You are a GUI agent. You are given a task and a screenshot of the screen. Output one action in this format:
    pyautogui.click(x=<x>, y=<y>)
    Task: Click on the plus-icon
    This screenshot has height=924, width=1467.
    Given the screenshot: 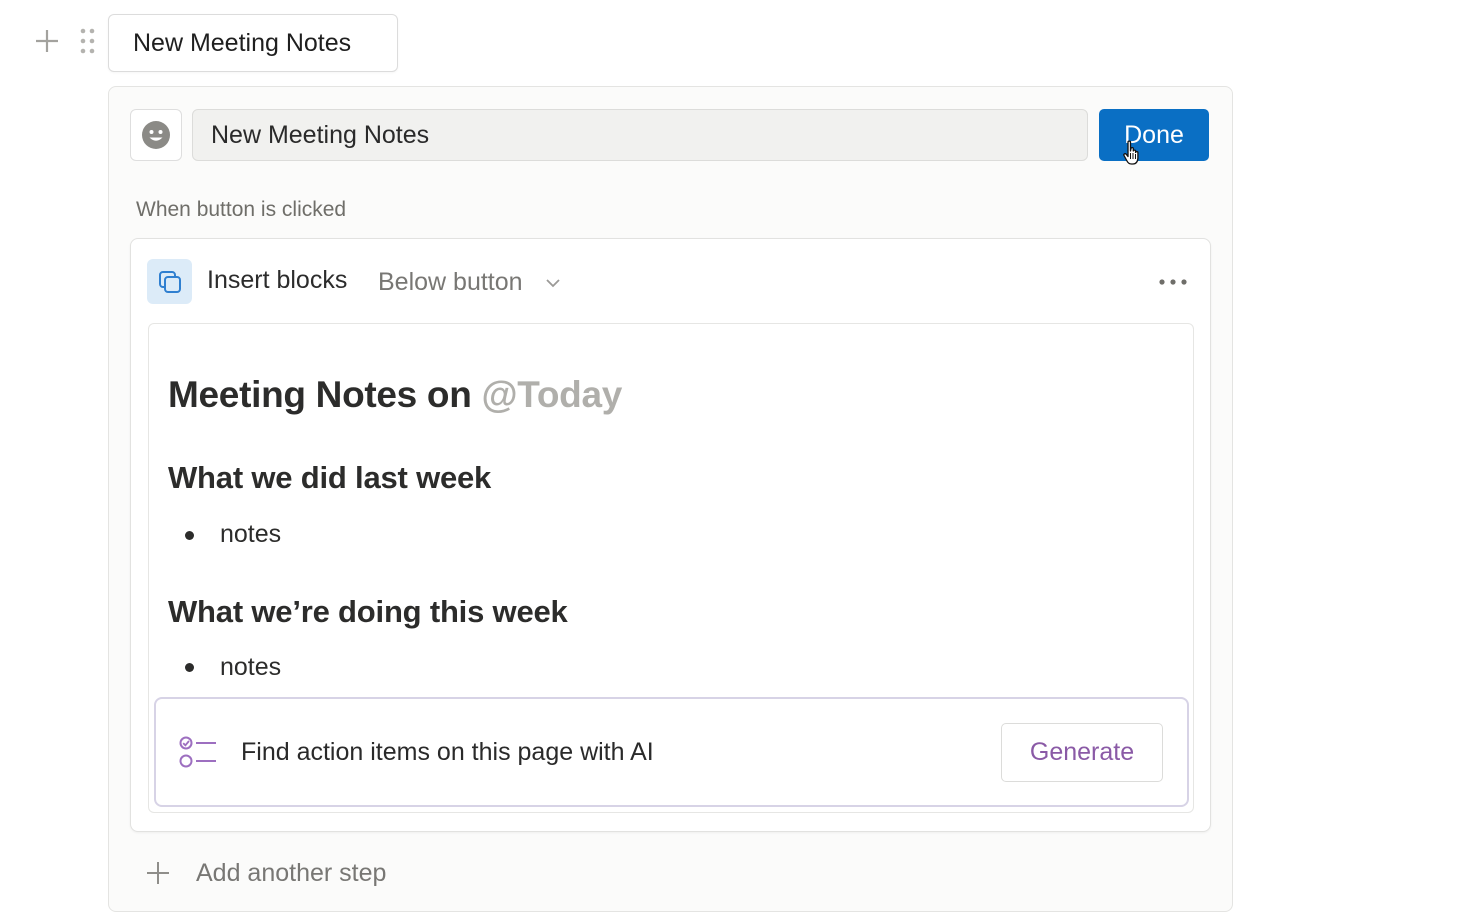 What is the action you would take?
    pyautogui.click(x=158, y=873)
    